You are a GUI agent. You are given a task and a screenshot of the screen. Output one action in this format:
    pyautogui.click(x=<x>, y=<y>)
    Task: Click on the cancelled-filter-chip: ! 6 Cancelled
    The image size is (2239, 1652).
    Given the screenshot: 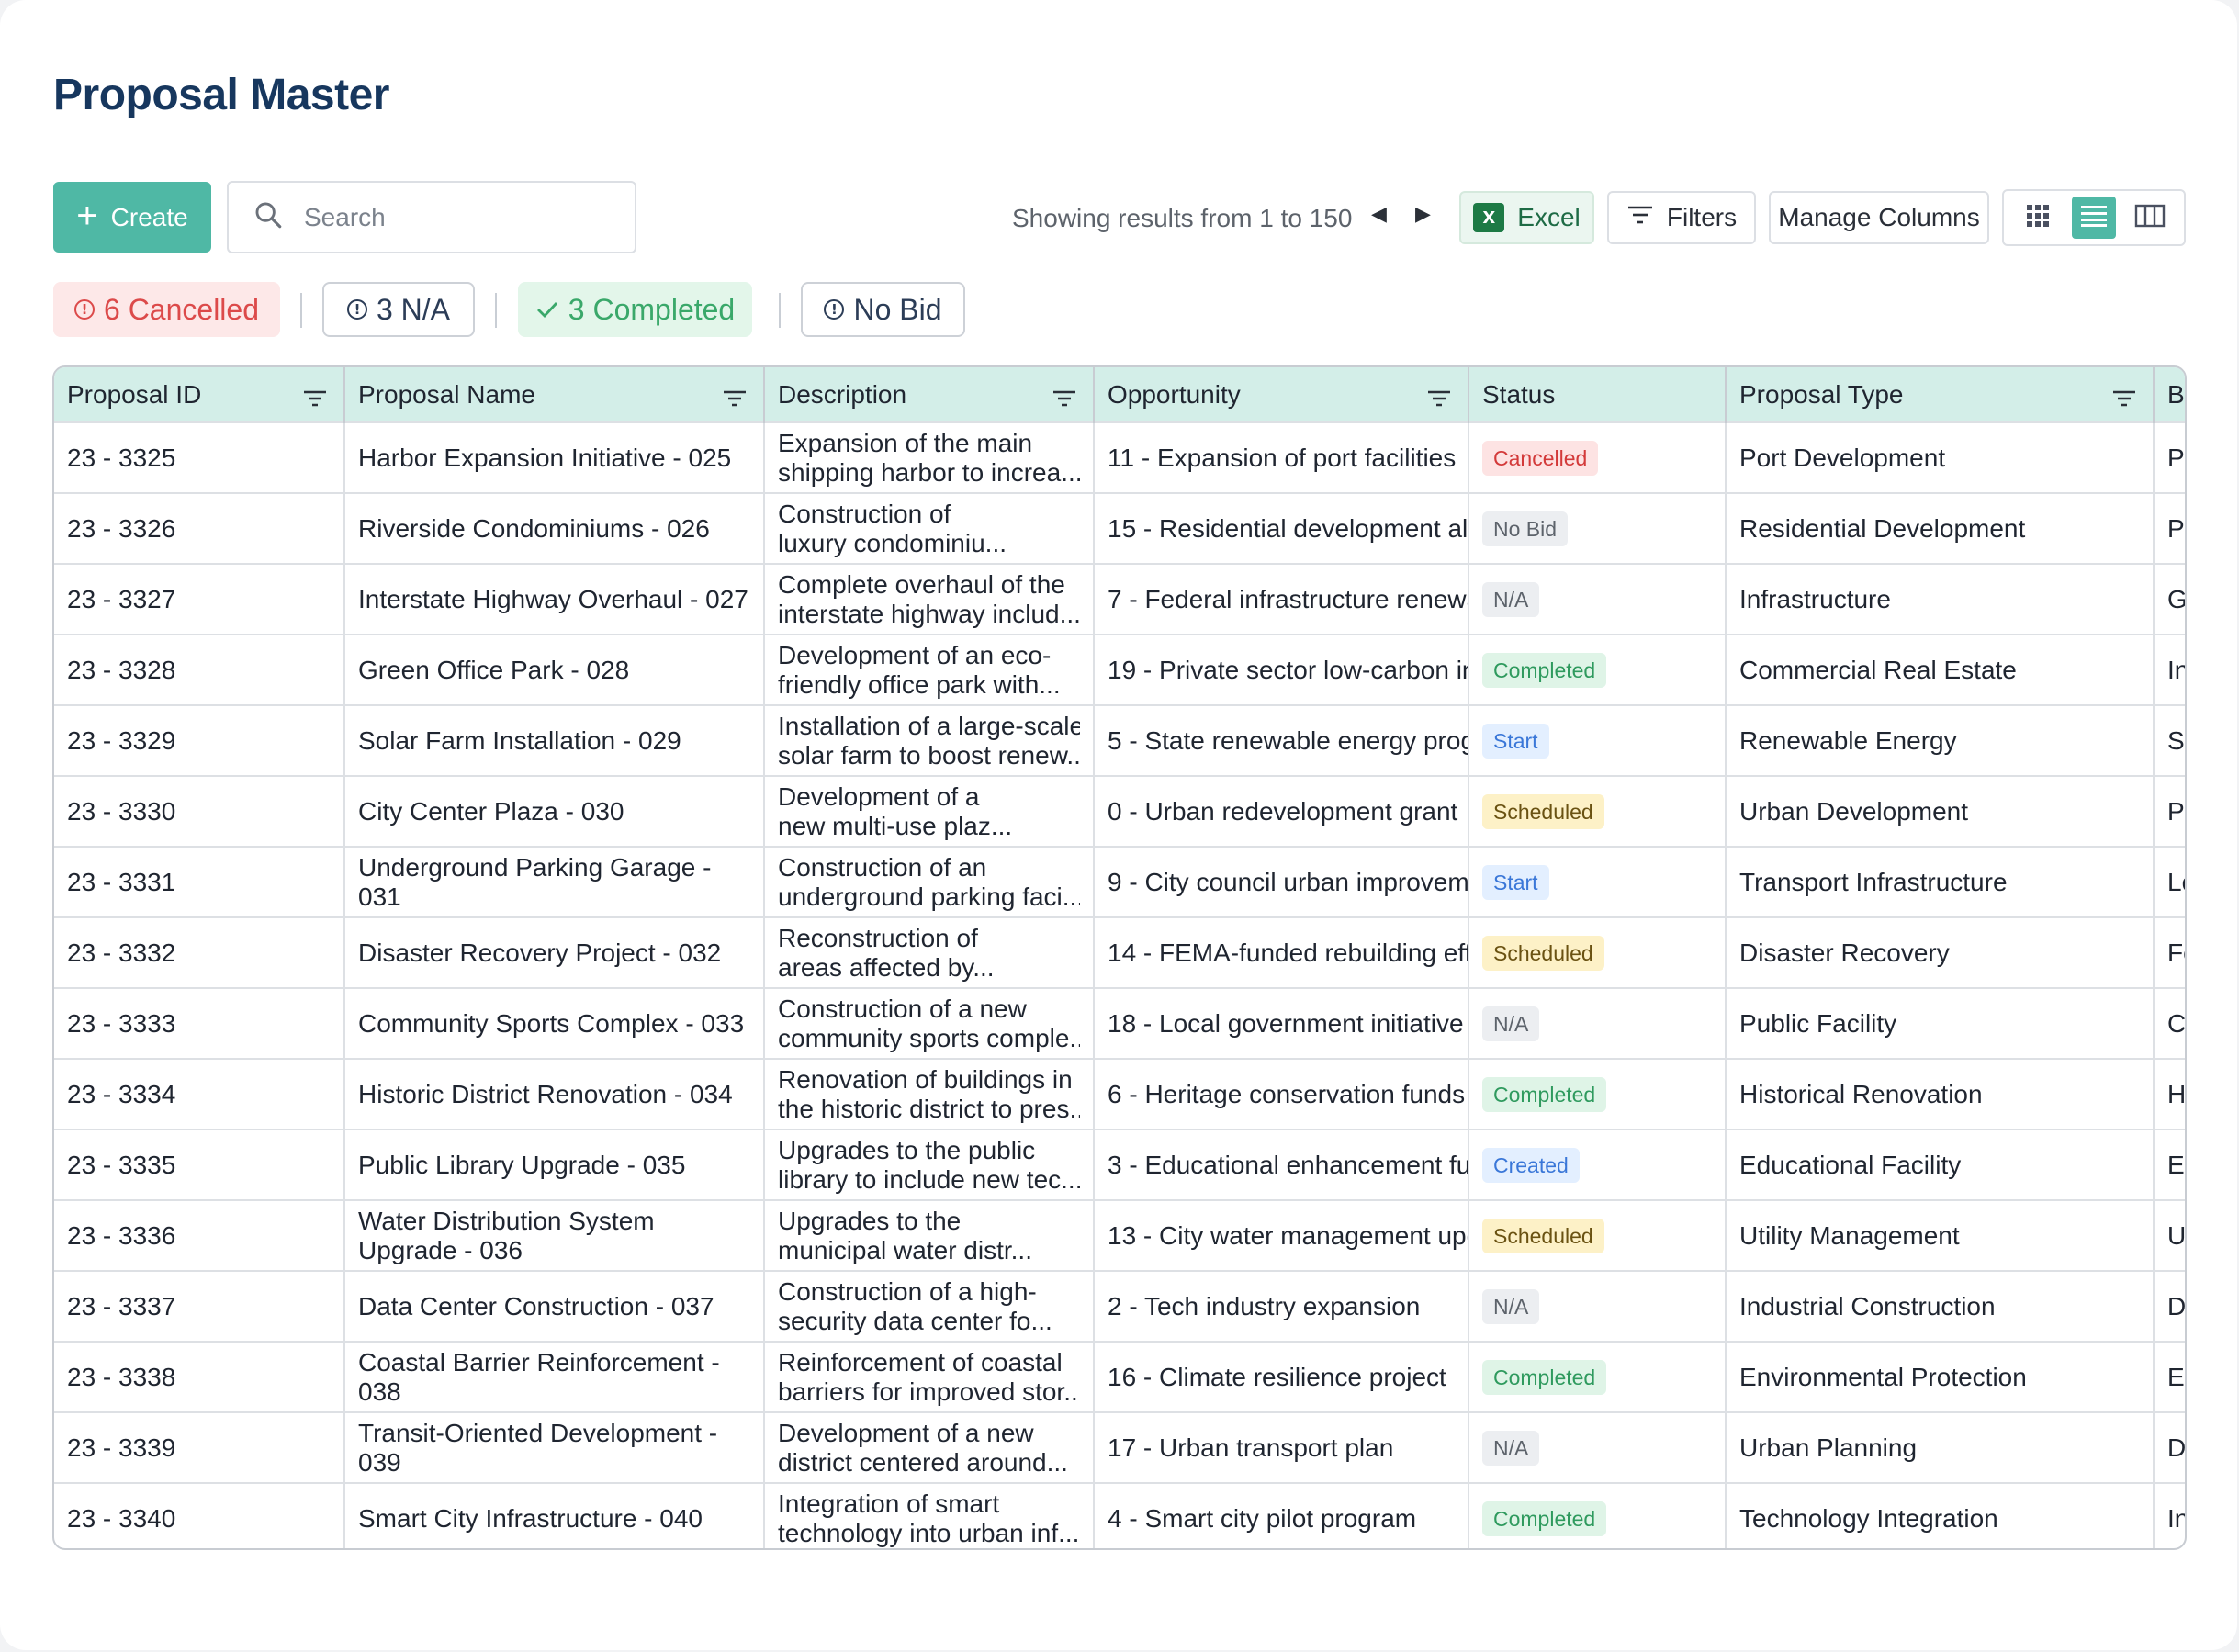 What is the action you would take?
    pyautogui.click(x=166, y=309)
    